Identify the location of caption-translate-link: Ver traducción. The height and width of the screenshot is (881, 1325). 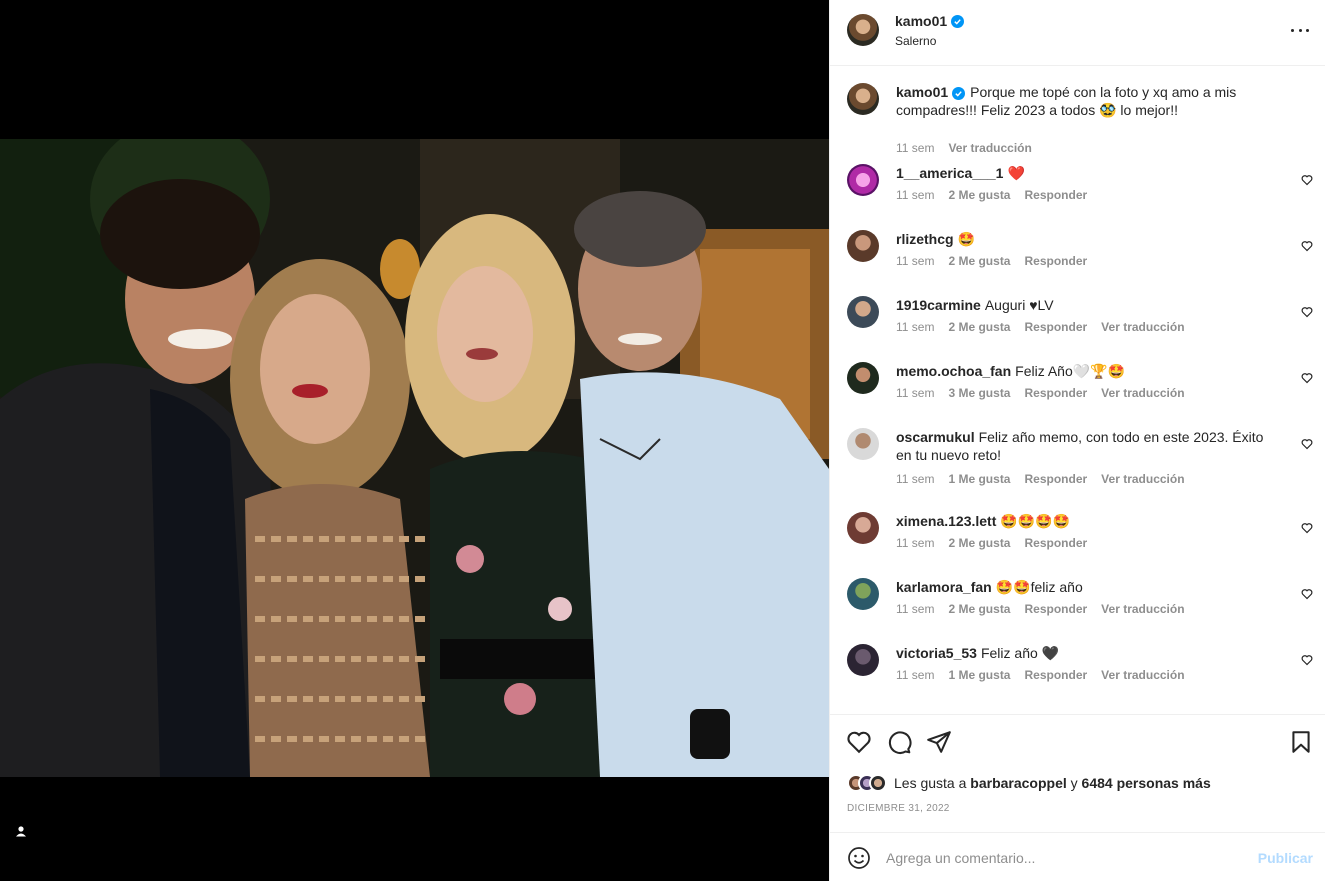
(989, 148).